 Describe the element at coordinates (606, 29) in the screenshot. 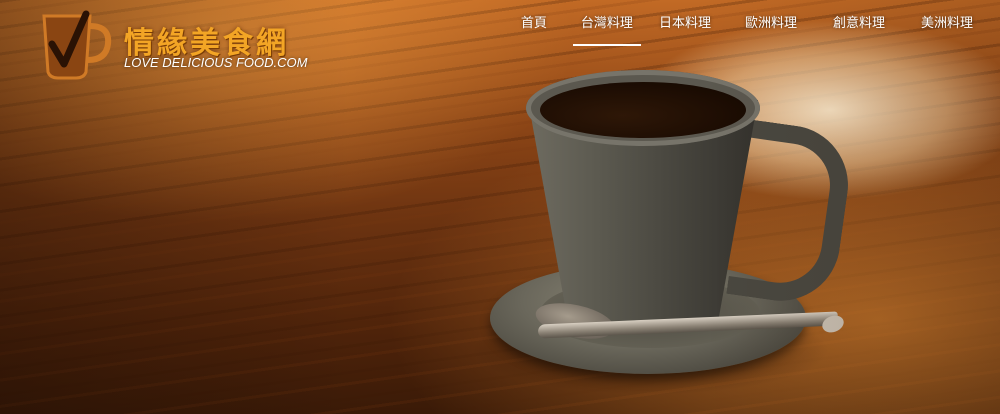

I see `nav-item-taiwanese: 台灣料理` at that location.